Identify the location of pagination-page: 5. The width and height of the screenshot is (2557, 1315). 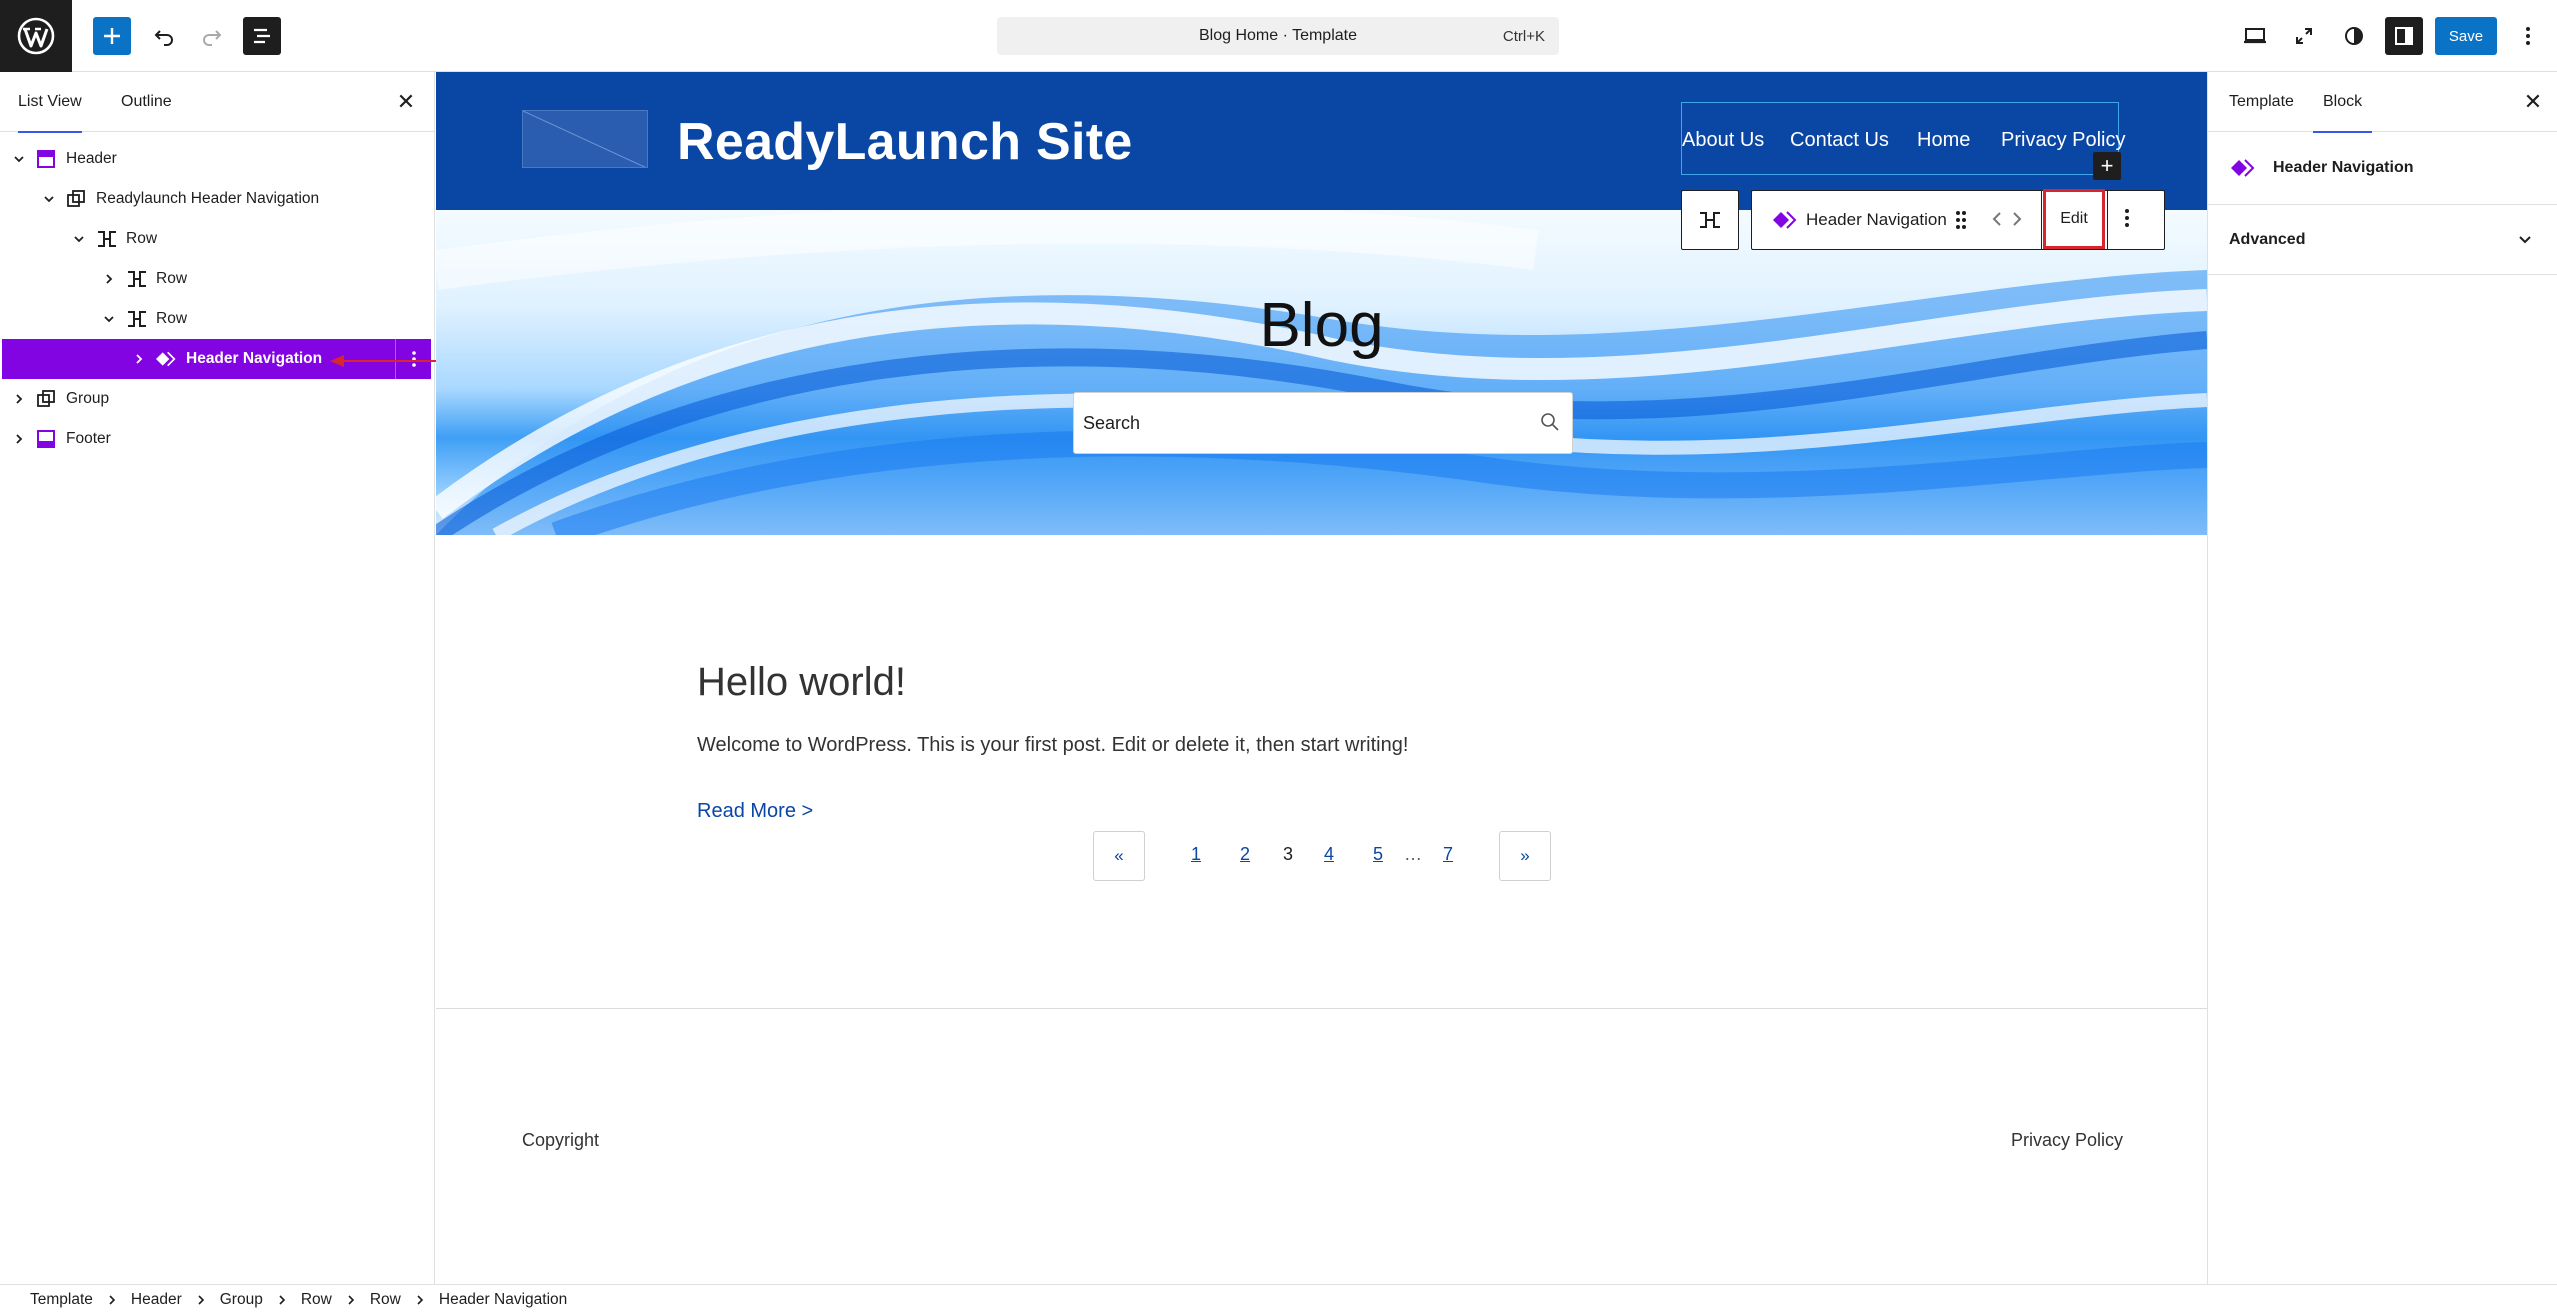
(1378, 854).